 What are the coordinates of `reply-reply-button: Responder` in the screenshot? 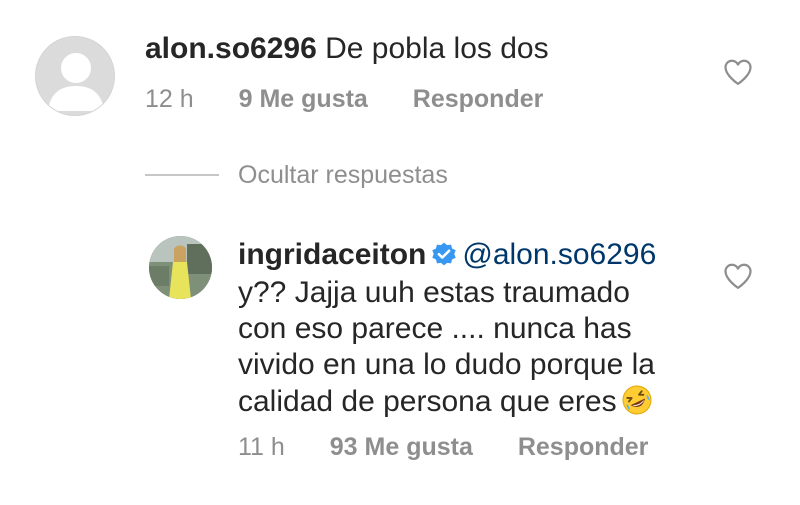 It's located at (583, 447).